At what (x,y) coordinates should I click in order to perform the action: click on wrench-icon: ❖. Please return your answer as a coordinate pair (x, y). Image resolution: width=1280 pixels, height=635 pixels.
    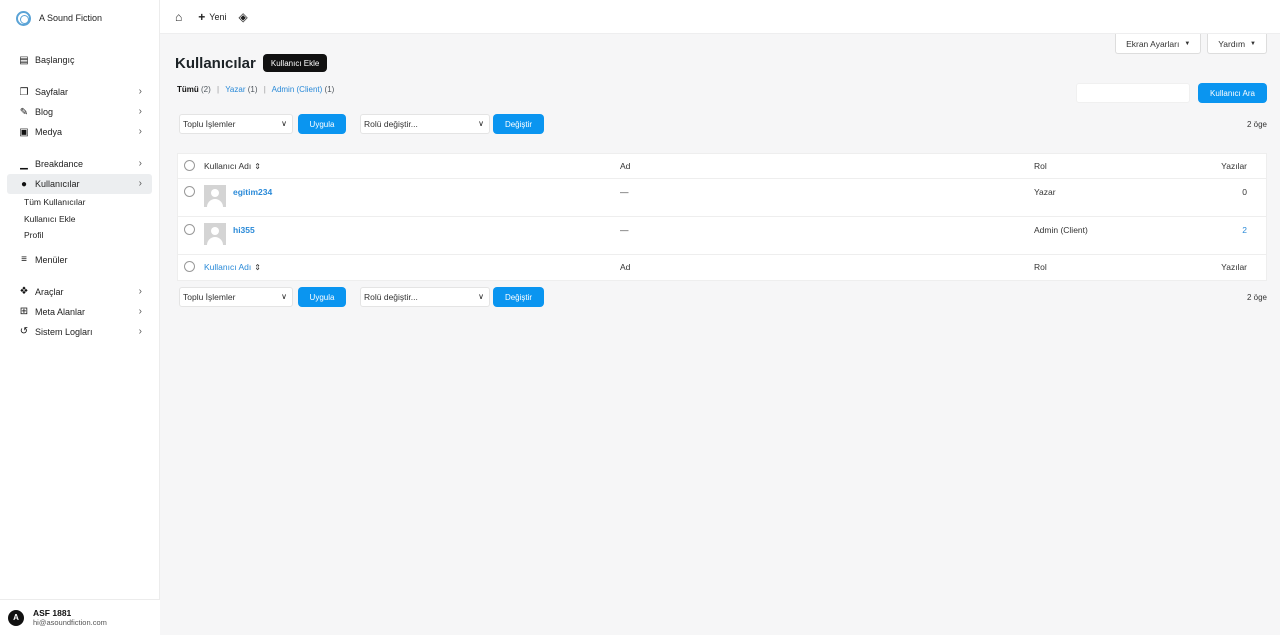
    Looking at the image, I should click on (24, 291).